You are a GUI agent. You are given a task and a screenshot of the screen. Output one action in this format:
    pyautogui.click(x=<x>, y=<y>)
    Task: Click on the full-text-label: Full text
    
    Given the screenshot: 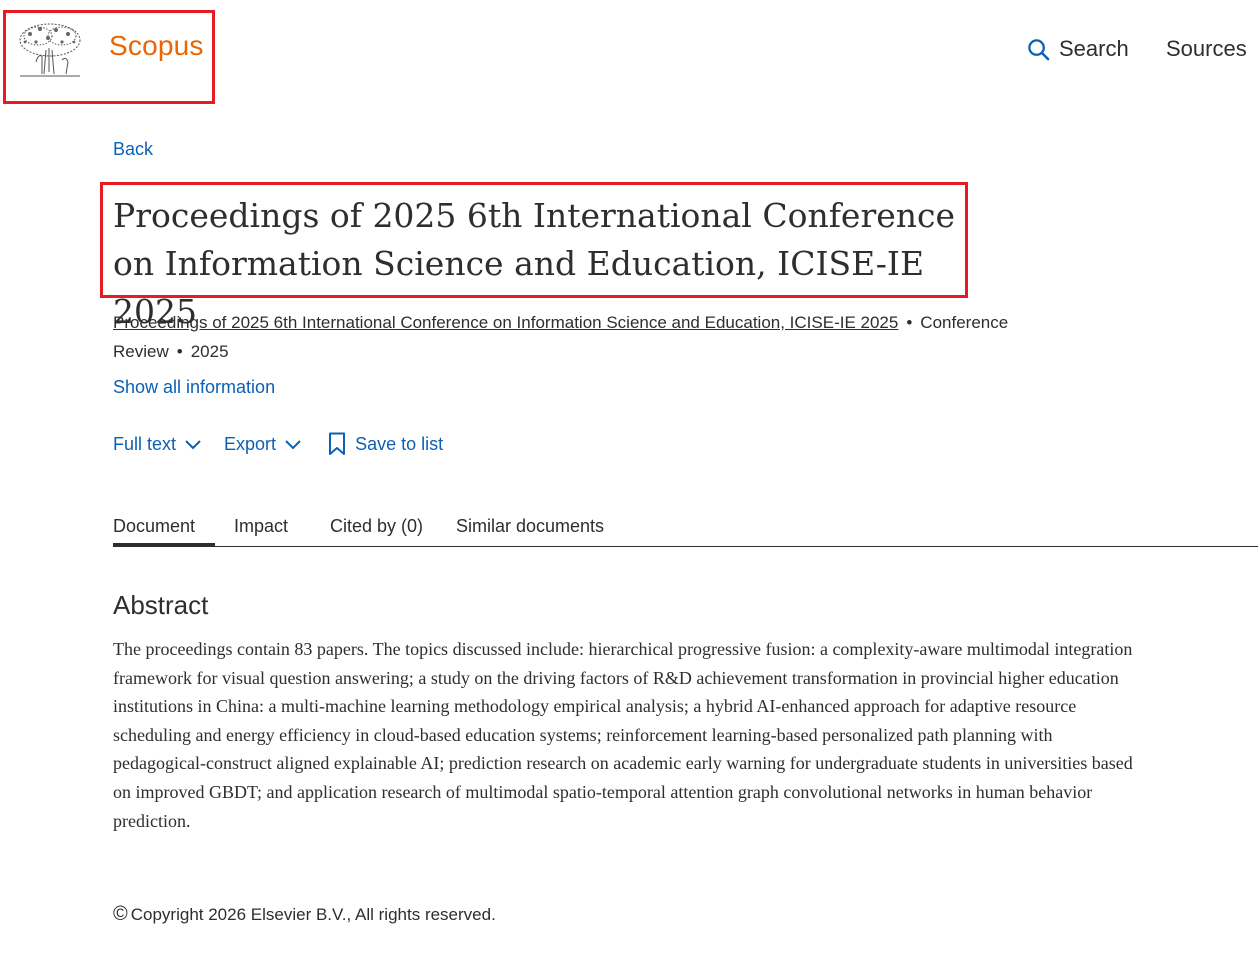 What is the action you would take?
    pyautogui.click(x=145, y=443)
    